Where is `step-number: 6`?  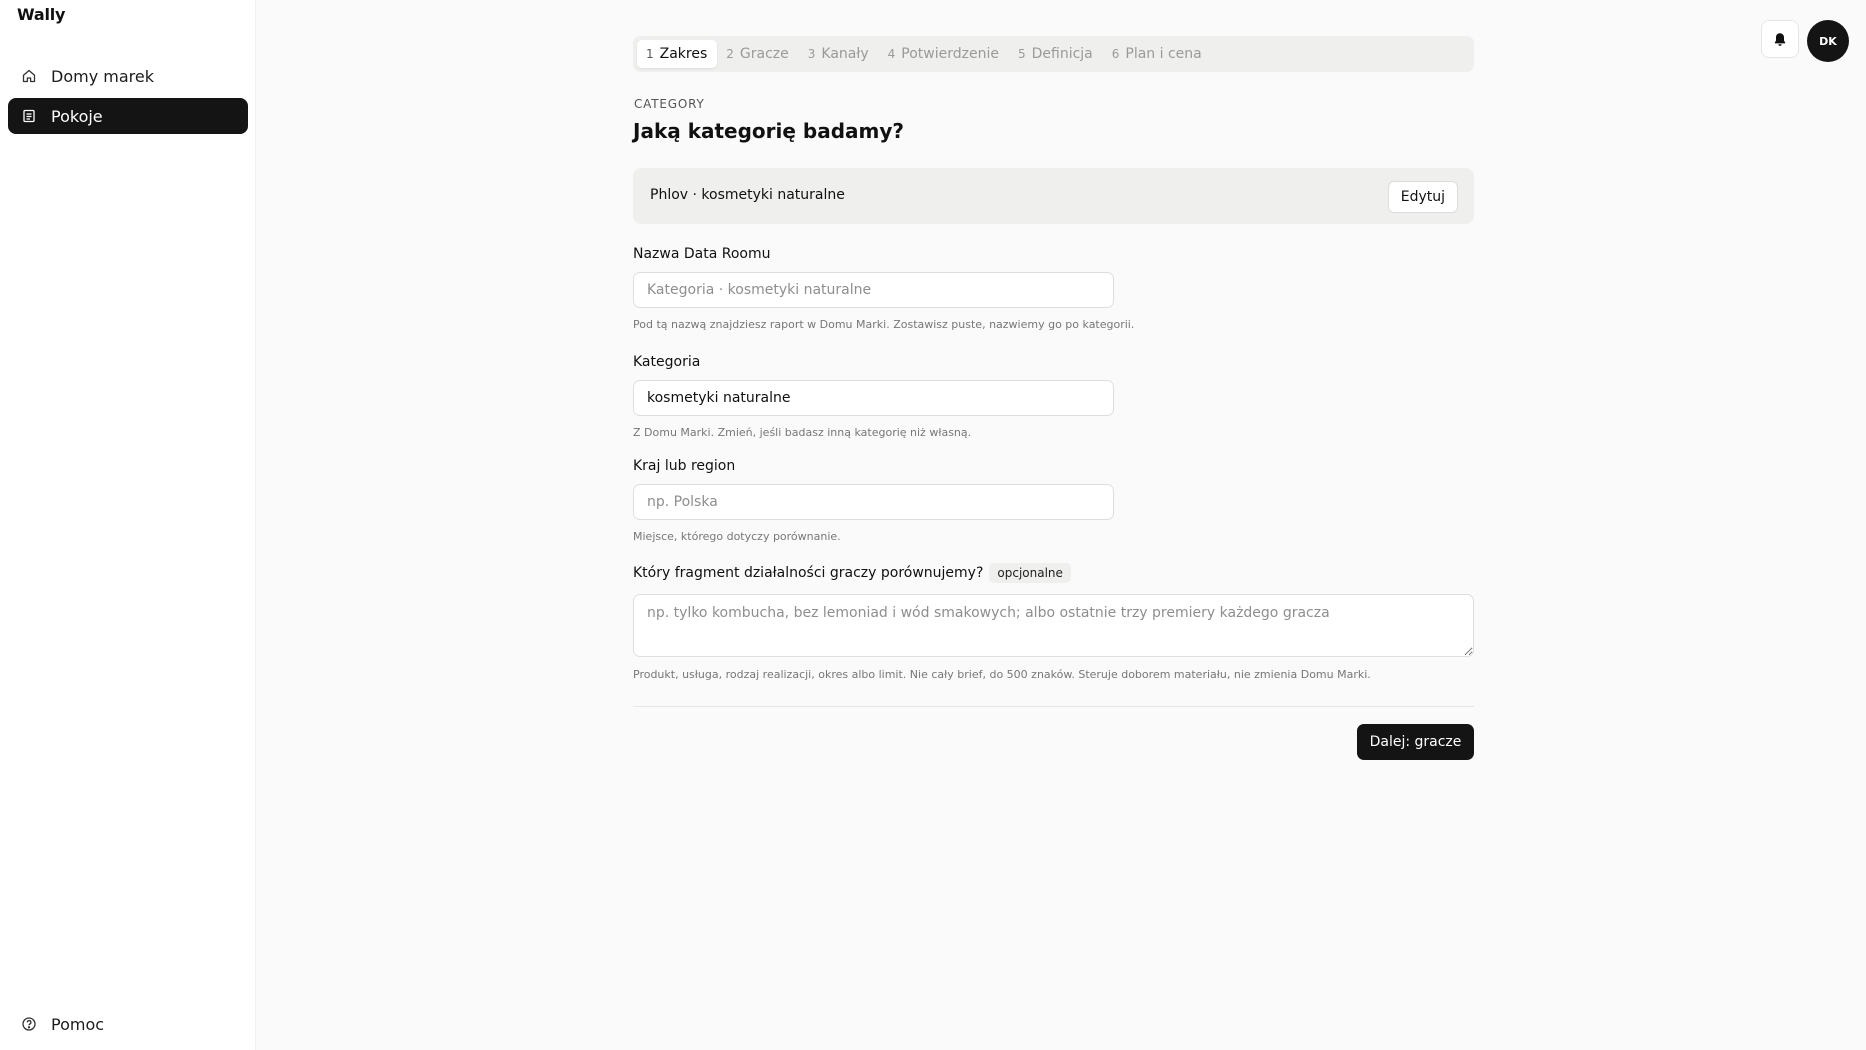 step-number: 6 is located at coordinates (1115, 54).